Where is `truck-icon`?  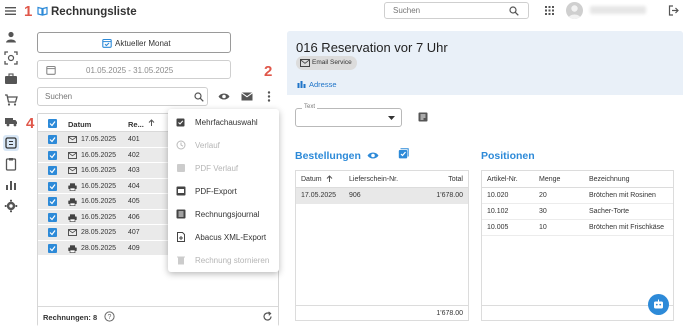 truck-icon is located at coordinates (11, 121).